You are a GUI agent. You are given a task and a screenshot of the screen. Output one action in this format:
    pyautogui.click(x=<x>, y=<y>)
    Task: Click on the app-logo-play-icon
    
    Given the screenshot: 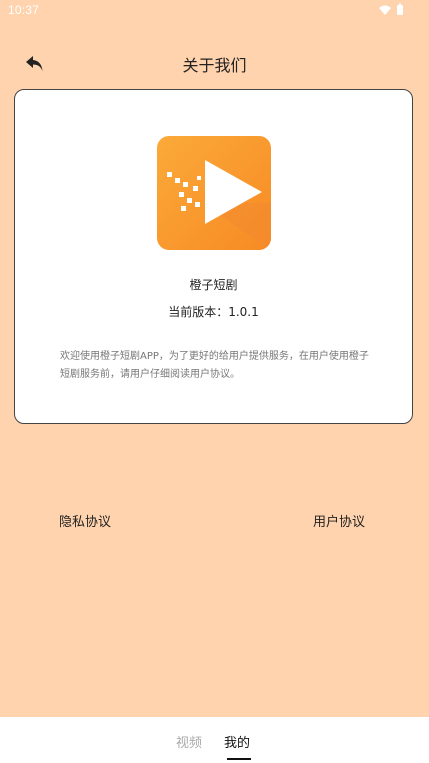 What is the action you would take?
    pyautogui.click(x=214, y=193)
    